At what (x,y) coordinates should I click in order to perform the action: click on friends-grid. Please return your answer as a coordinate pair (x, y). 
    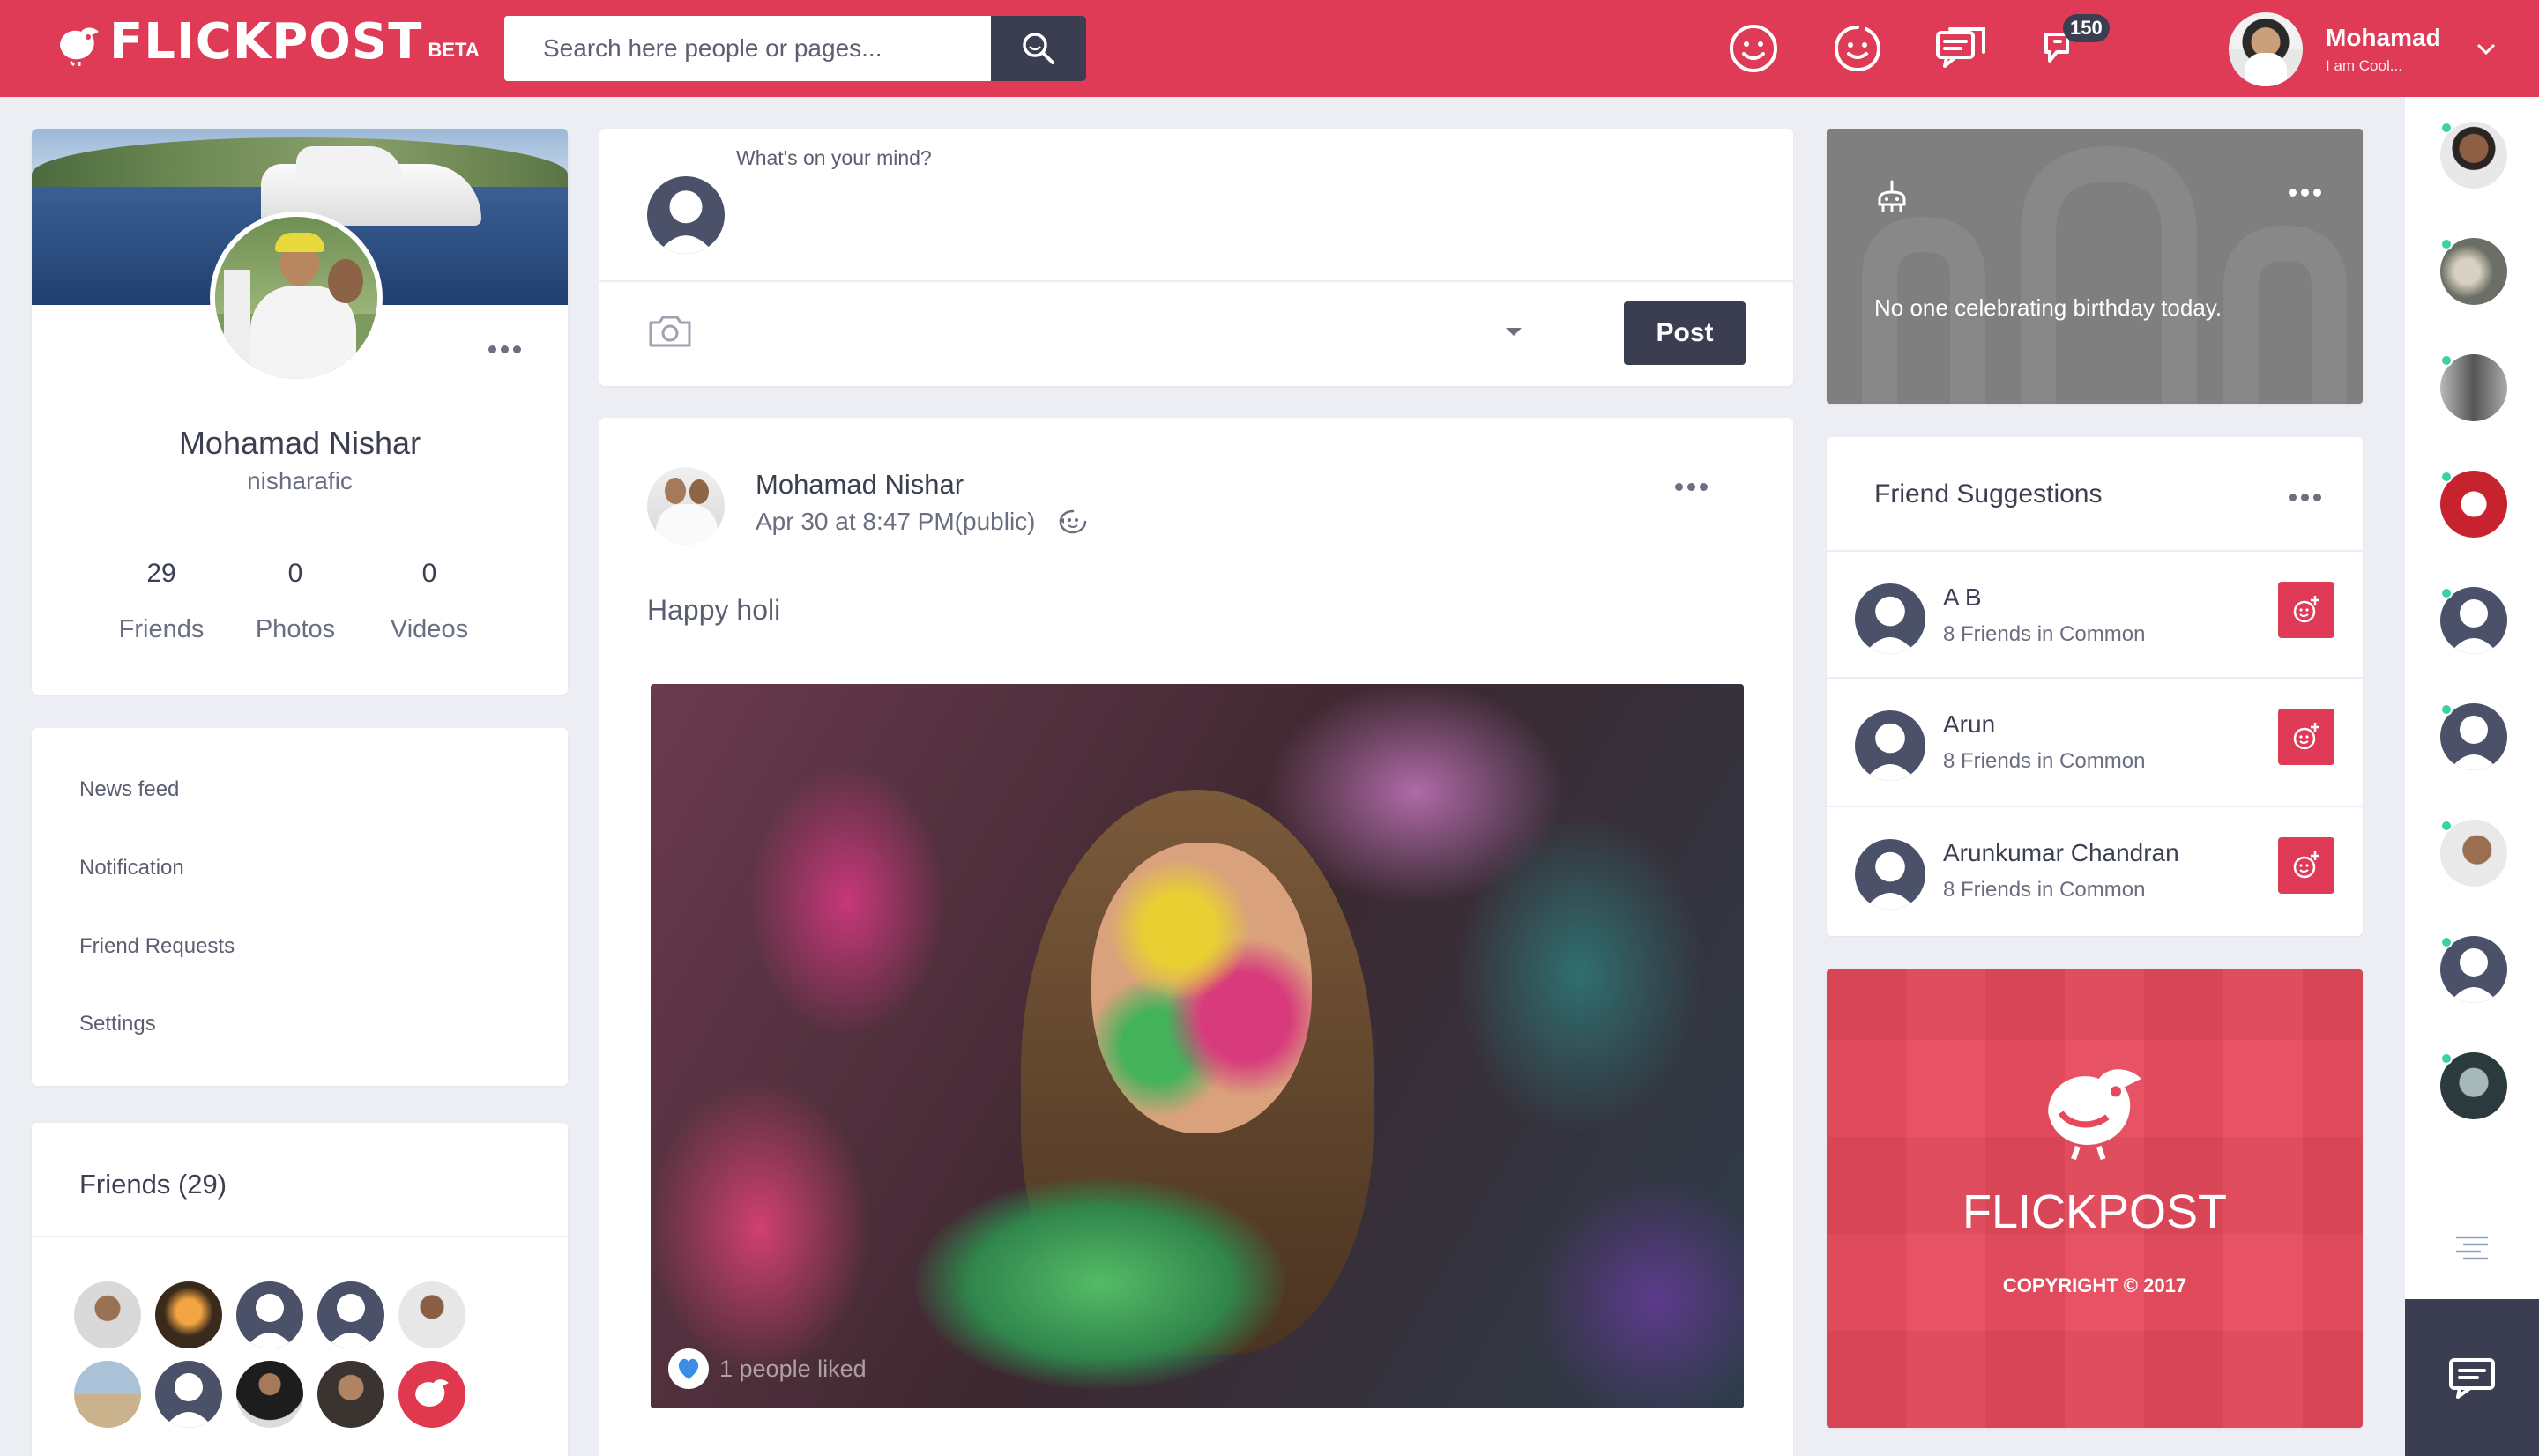
    Looking at the image, I should click on (269, 1354).